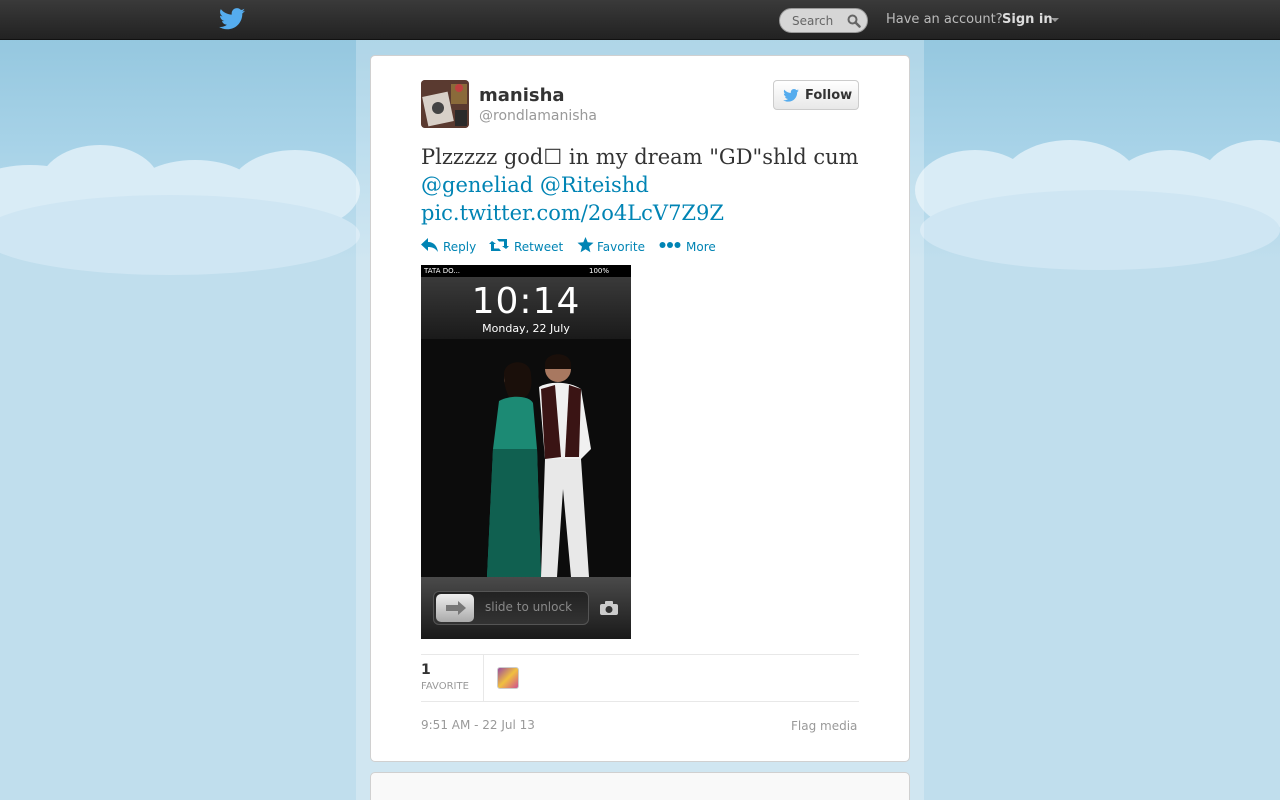 The image size is (1280, 800). What do you see at coordinates (529, 607) in the screenshot?
I see `slide-to-unlock-text: slide to unlock` at bounding box center [529, 607].